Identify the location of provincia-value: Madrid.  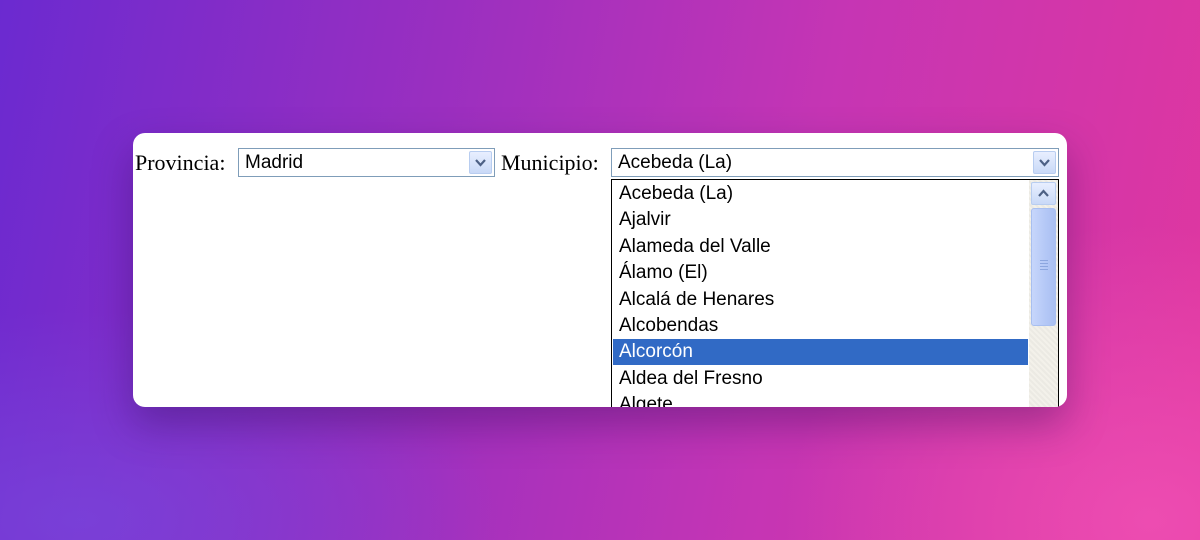
(274, 162).